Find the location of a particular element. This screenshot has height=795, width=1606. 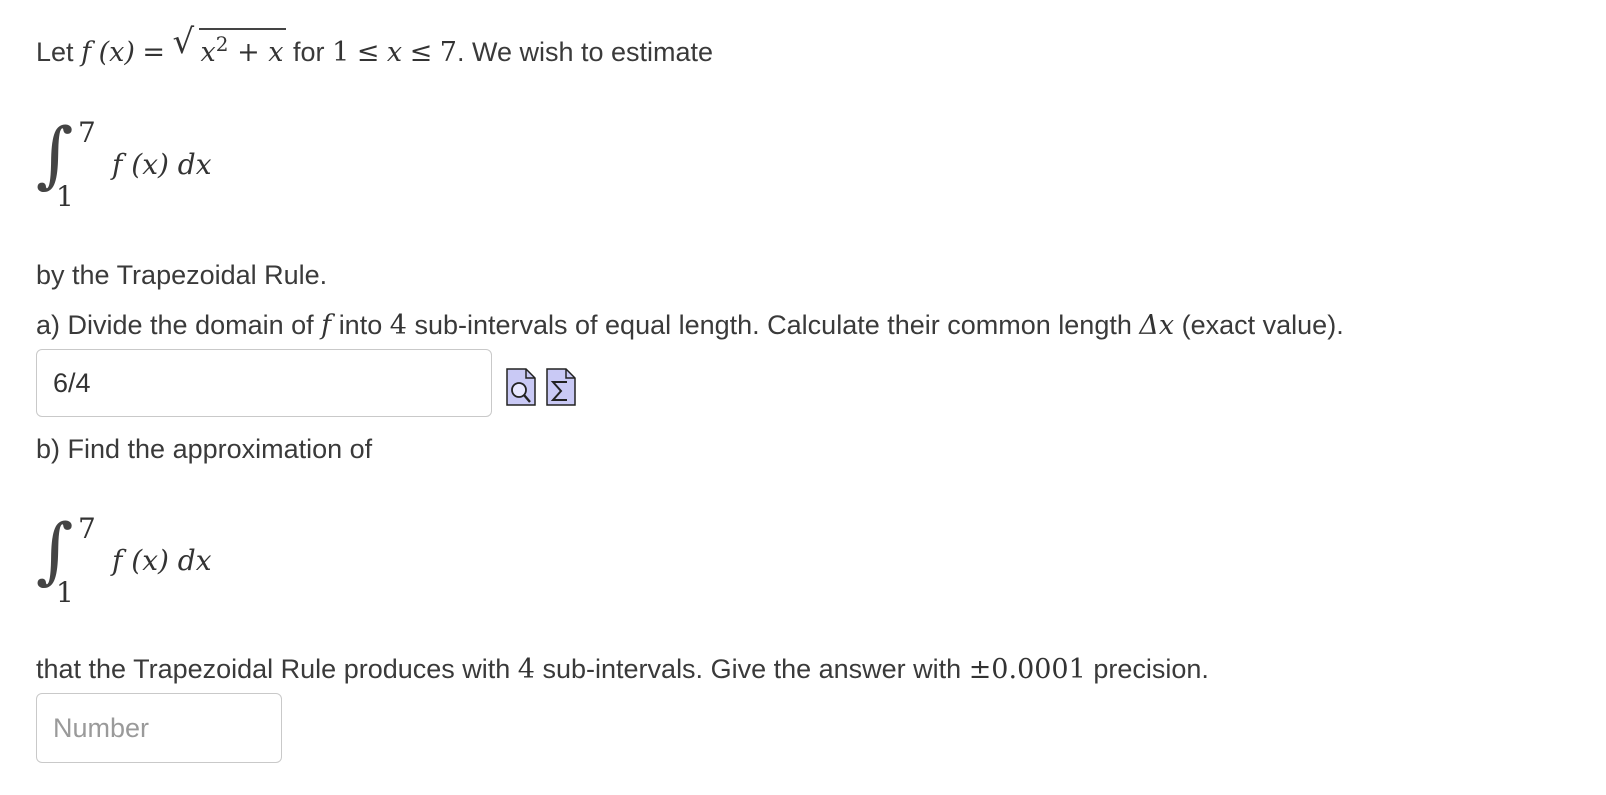

part-b-n: 4 is located at coordinates (526, 669).